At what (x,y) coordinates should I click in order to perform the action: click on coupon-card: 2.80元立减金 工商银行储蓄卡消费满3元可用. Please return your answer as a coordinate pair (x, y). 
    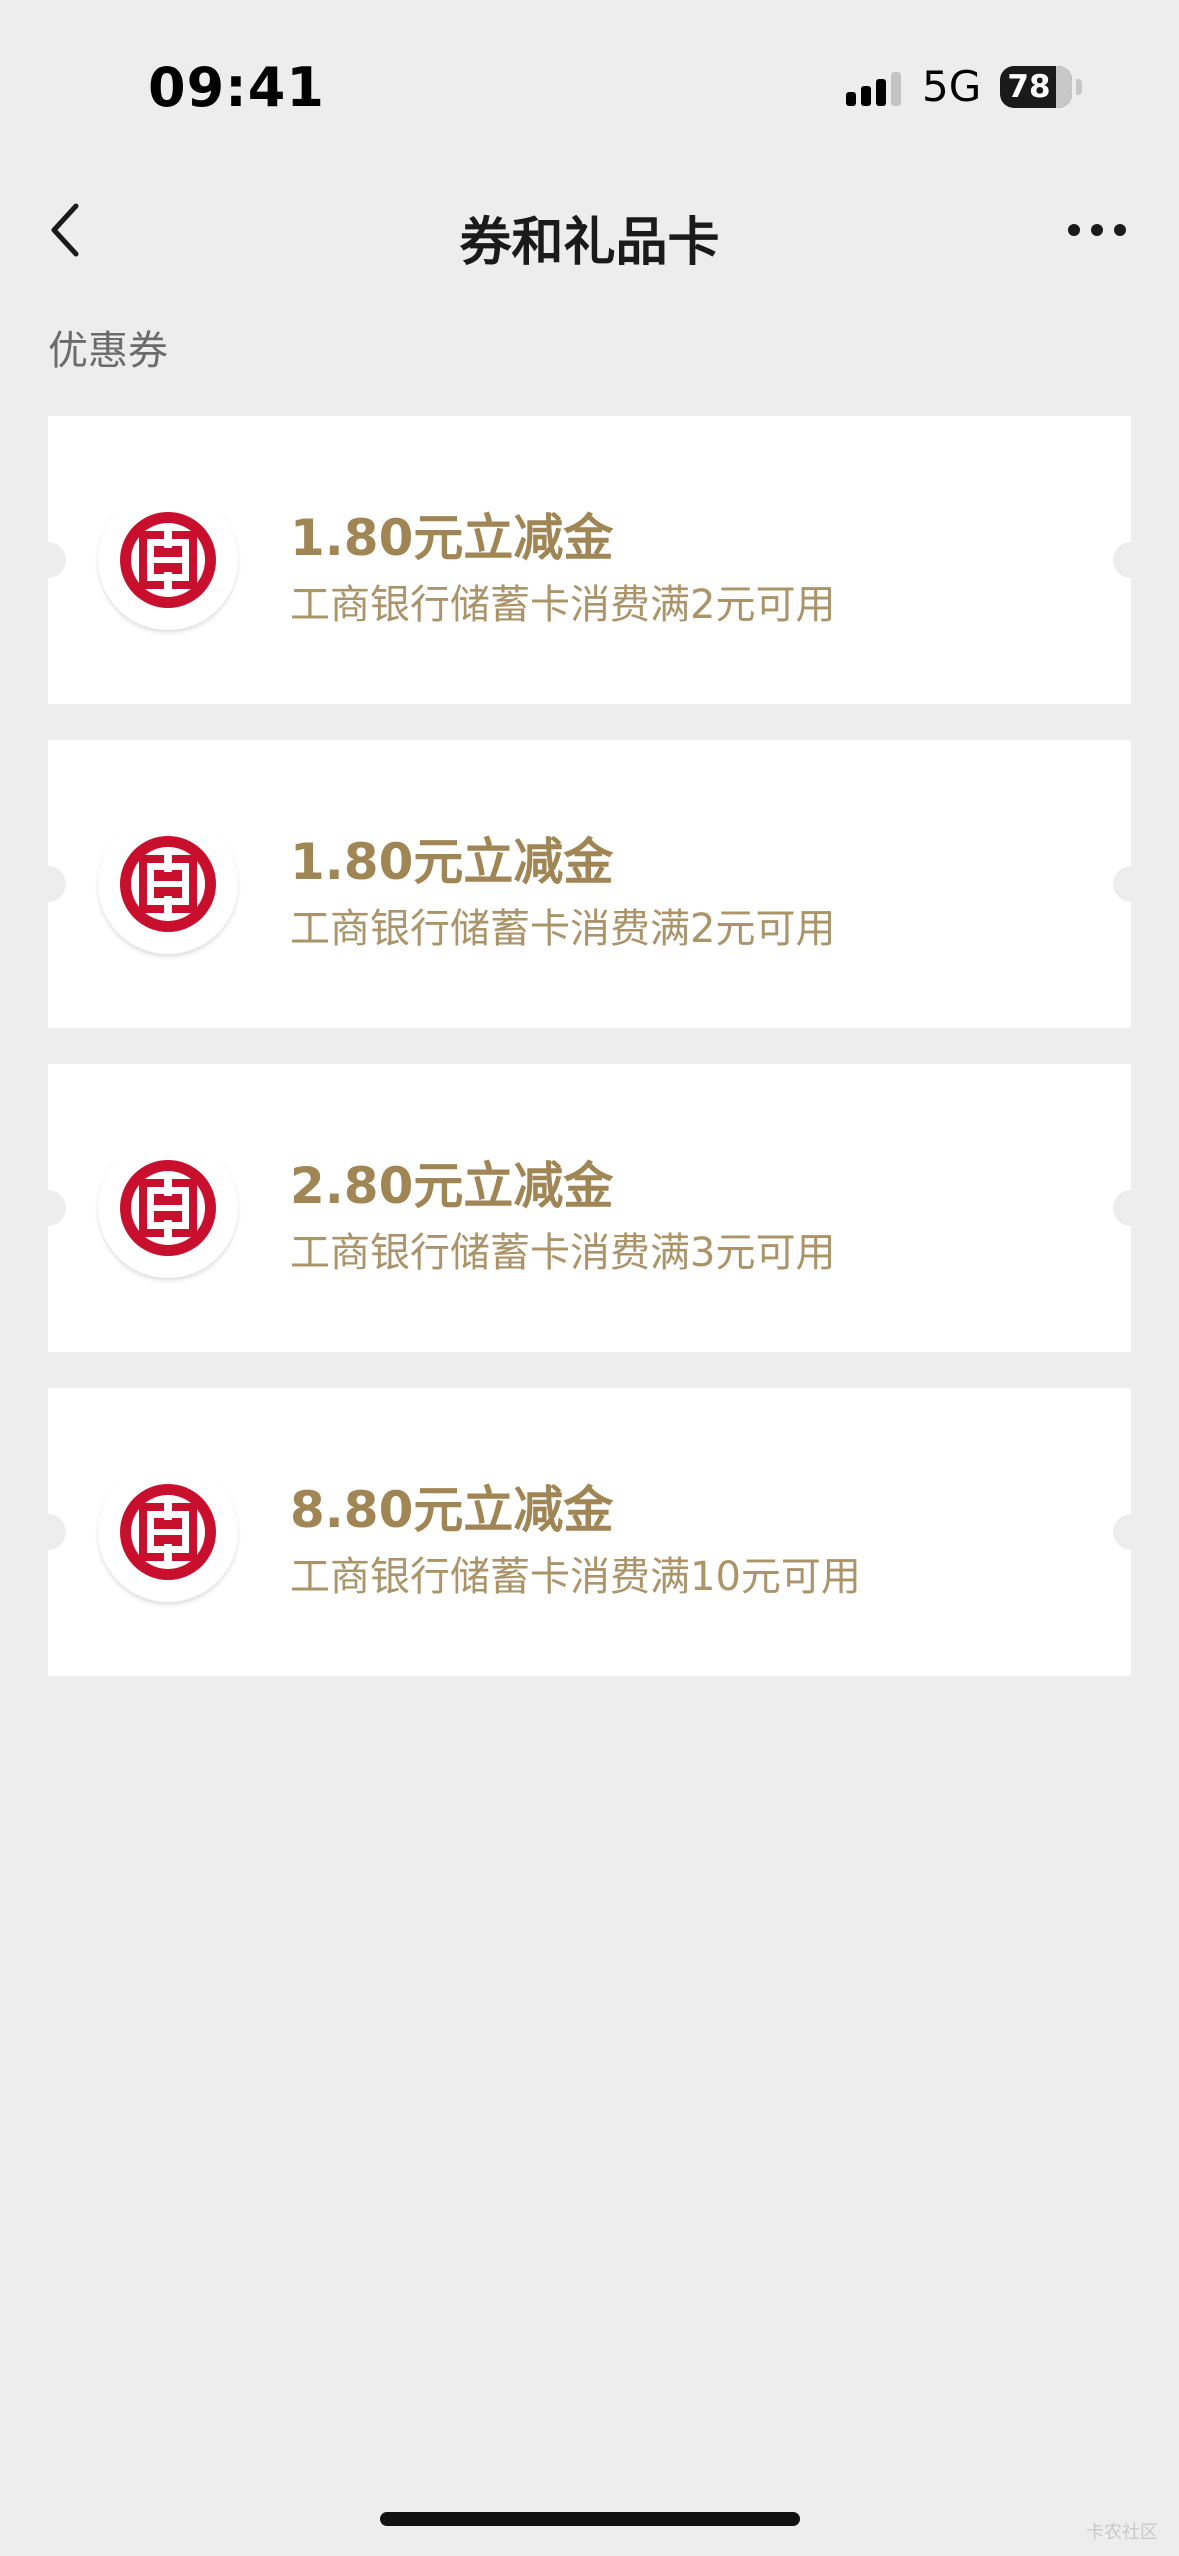
    Looking at the image, I should click on (589, 1208).